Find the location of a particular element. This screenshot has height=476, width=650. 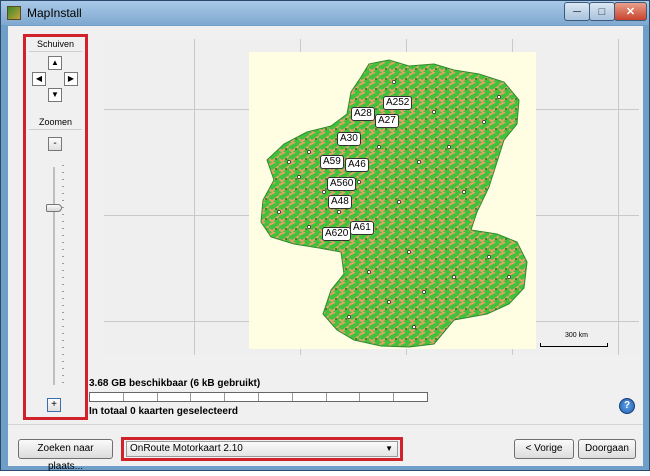

storage-status: 3.68 GB beschikbaar (6 kB gebruikt) is located at coordinates (175, 383).